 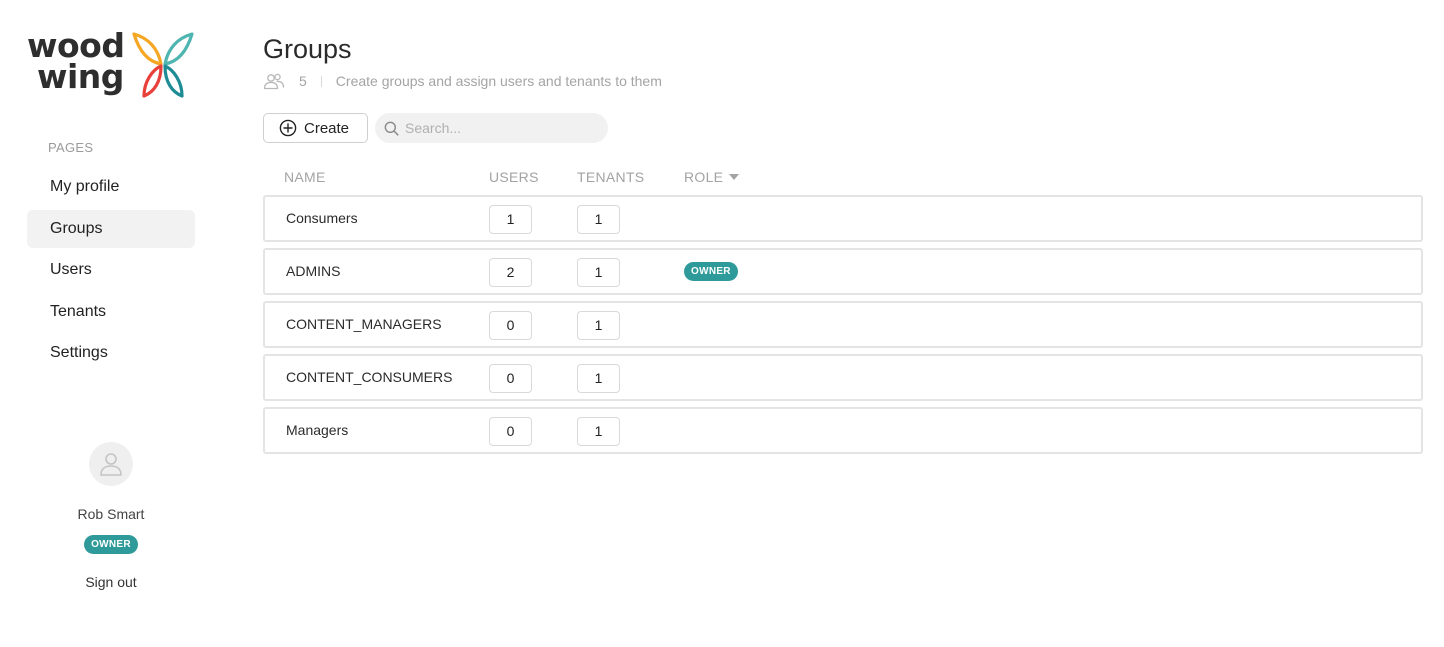 What do you see at coordinates (369, 377) in the screenshot?
I see `group-name: CONTENT_CONSUMERS` at bounding box center [369, 377].